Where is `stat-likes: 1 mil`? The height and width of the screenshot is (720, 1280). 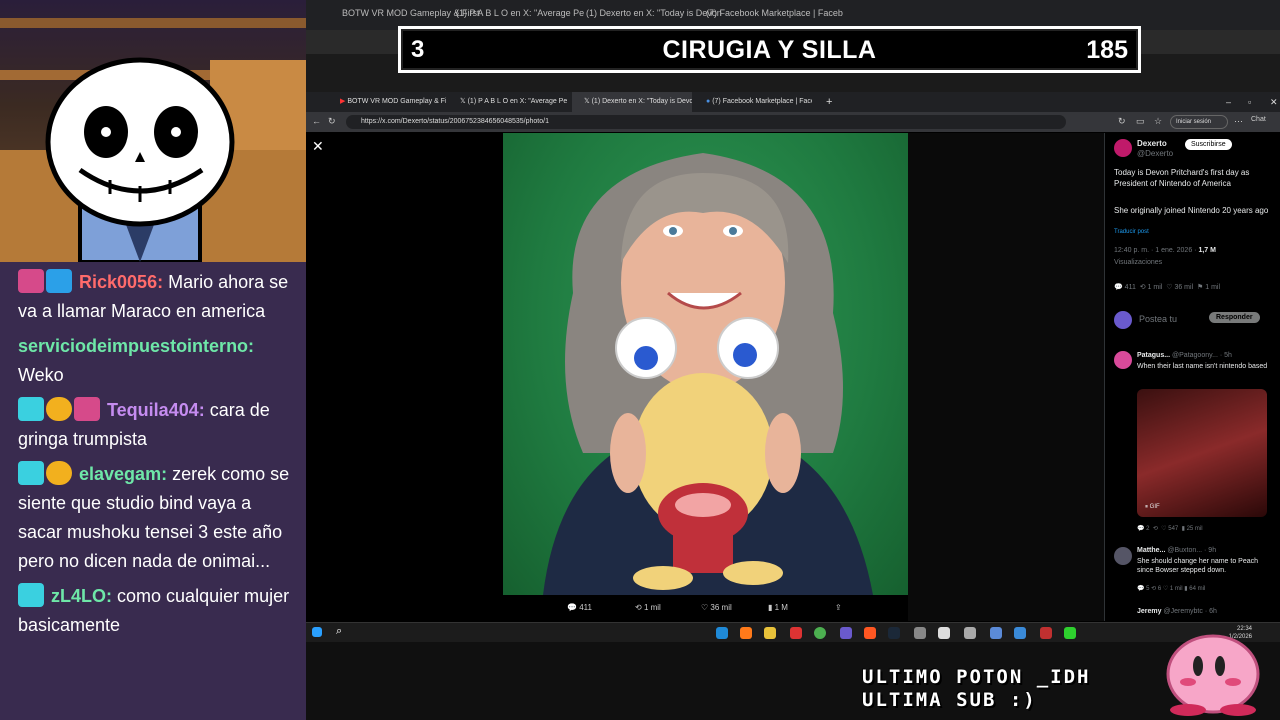
stat-likes: 1 mil is located at coordinates (1176, 589).